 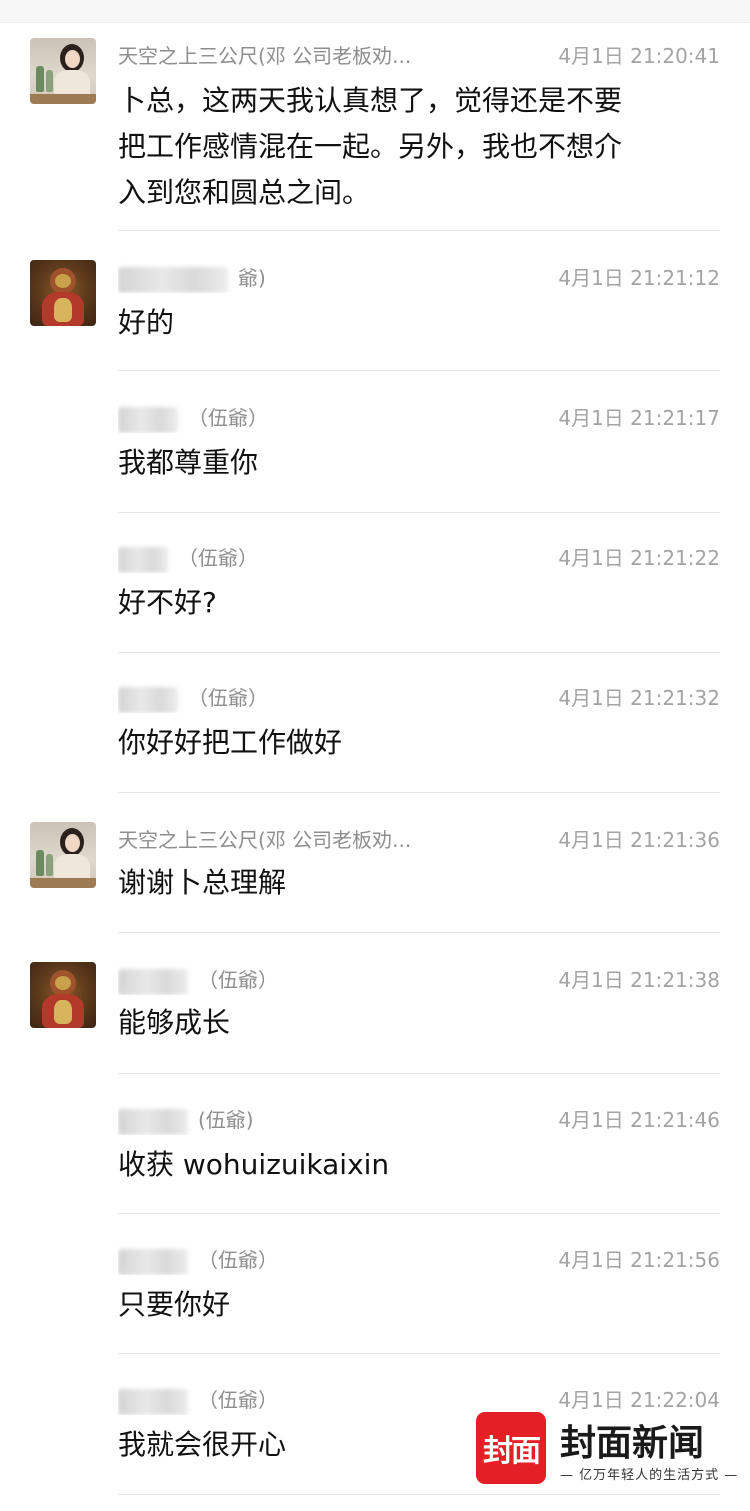 What do you see at coordinates (639, 840) in the screenshot?
I see `message-timestamp: 4月1日 21:21:36` at bounding box center [639, 840].